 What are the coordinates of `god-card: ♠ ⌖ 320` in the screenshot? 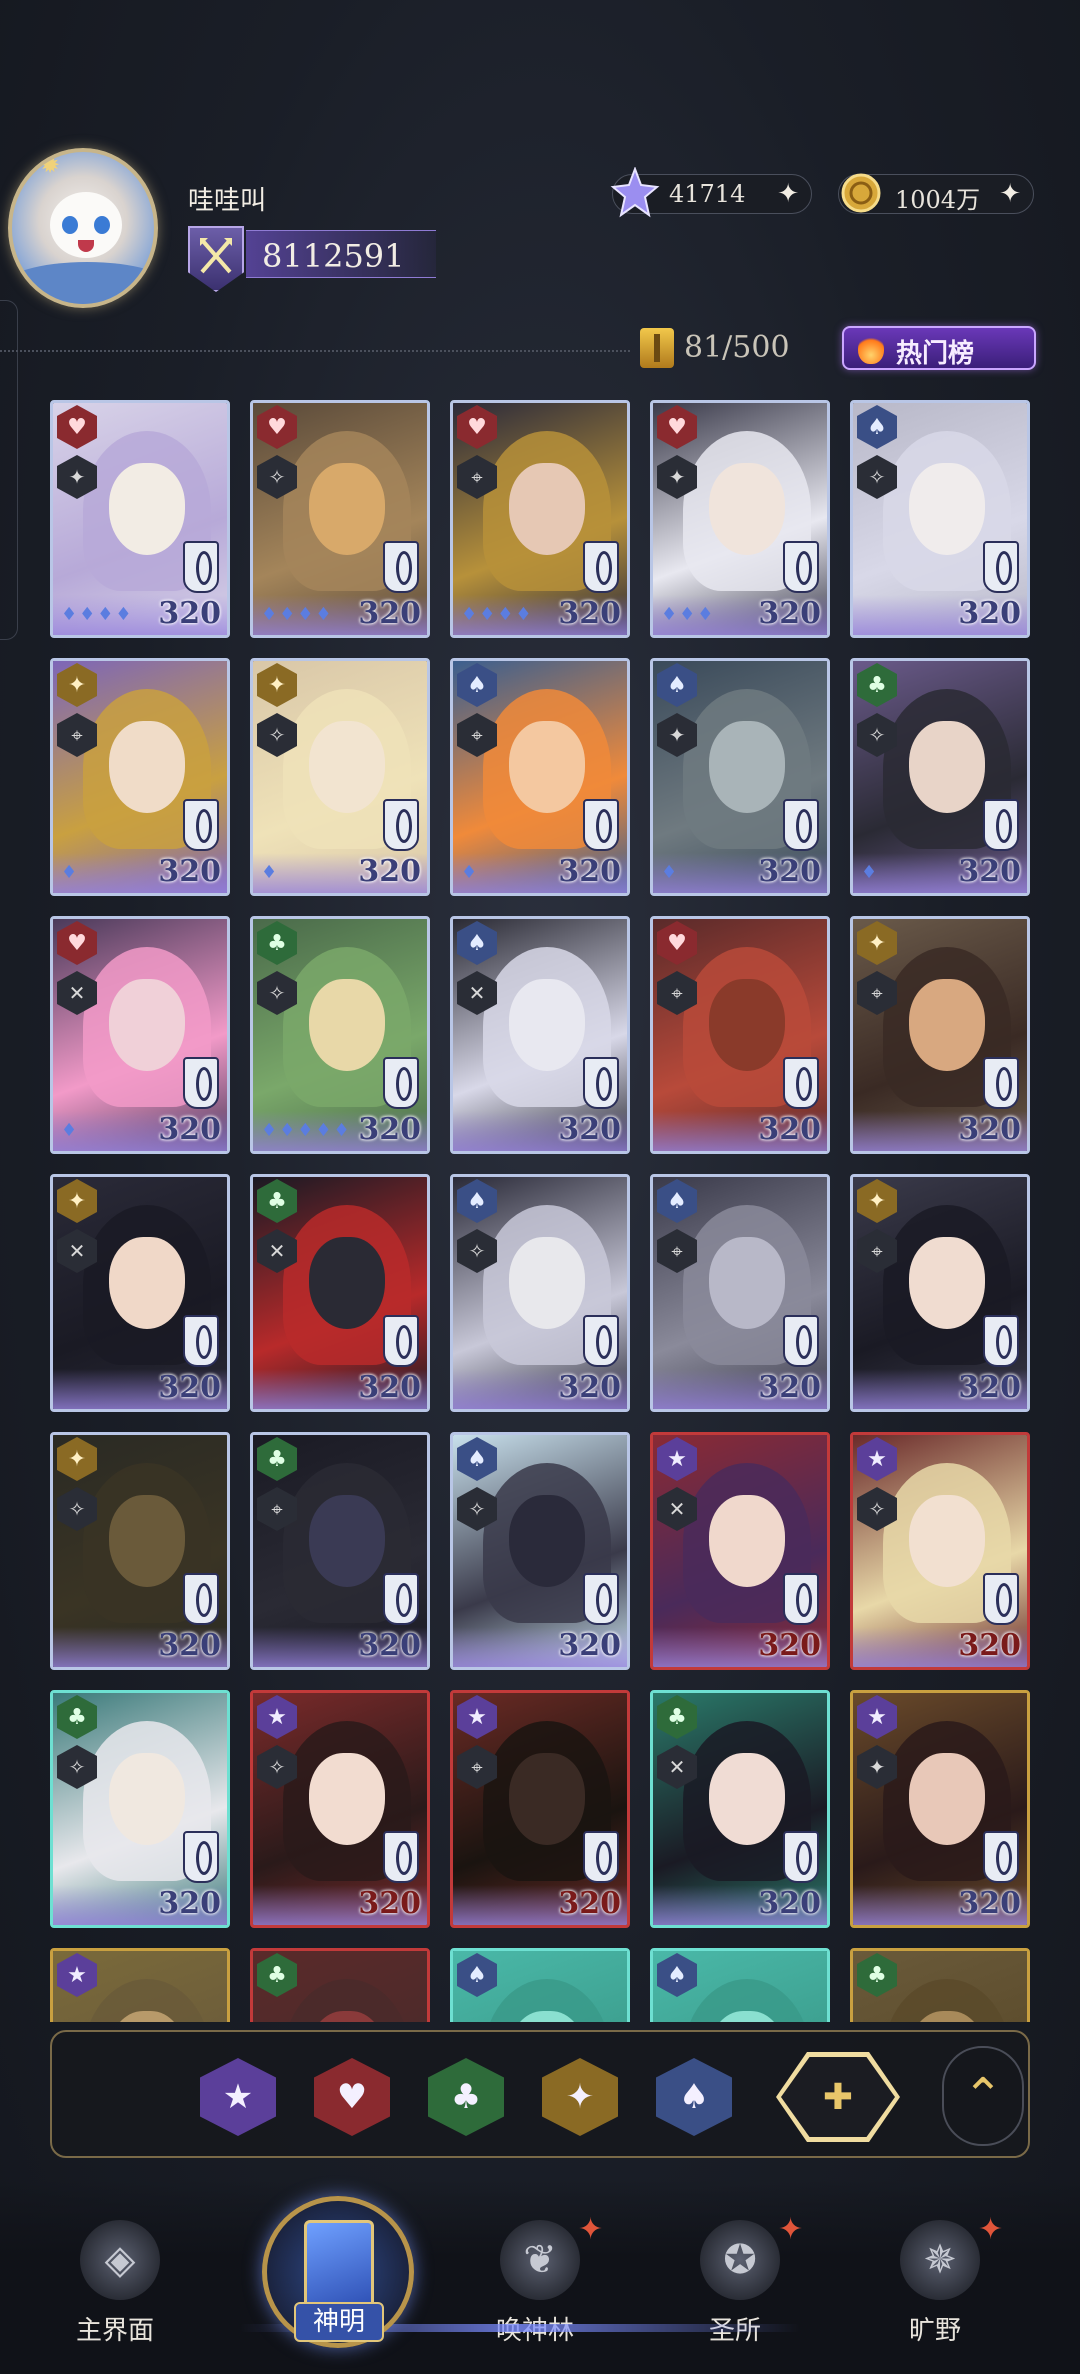 It's located at (740, 1293).